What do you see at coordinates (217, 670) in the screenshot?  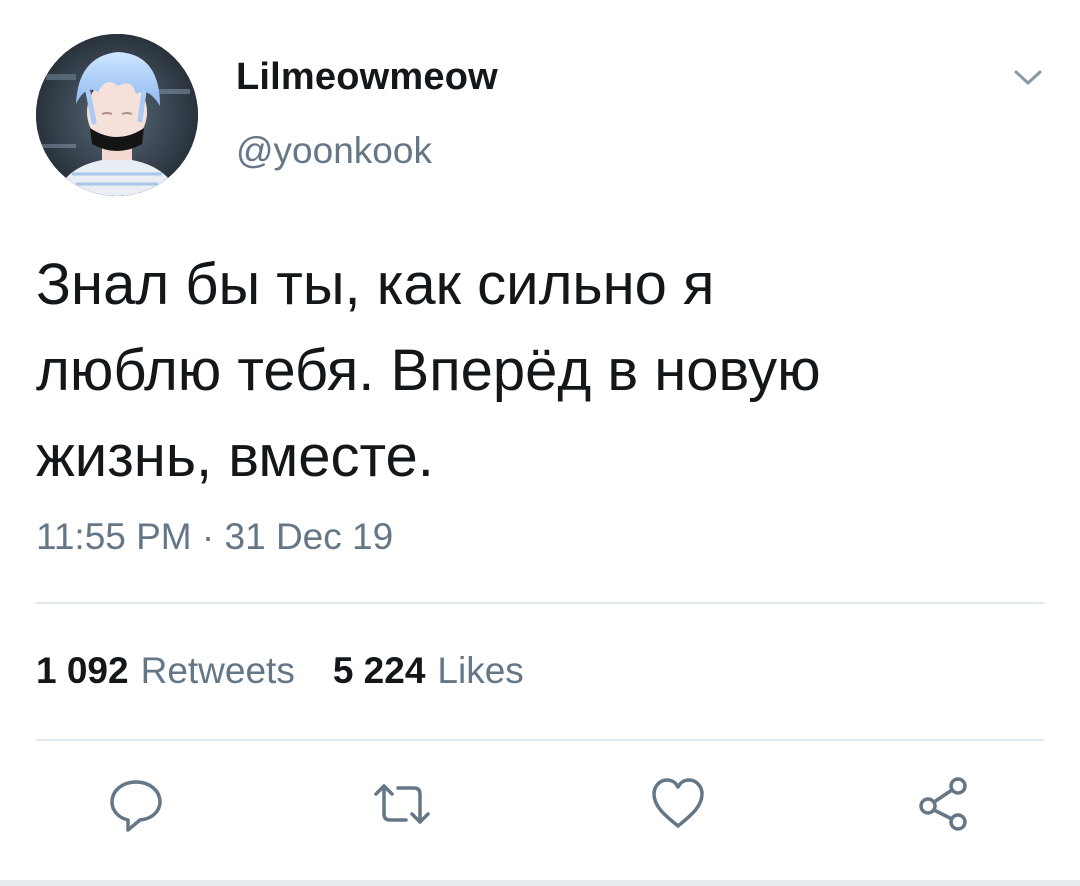 I see `retweets-label: Retweets` at bounding box center [217, 670].